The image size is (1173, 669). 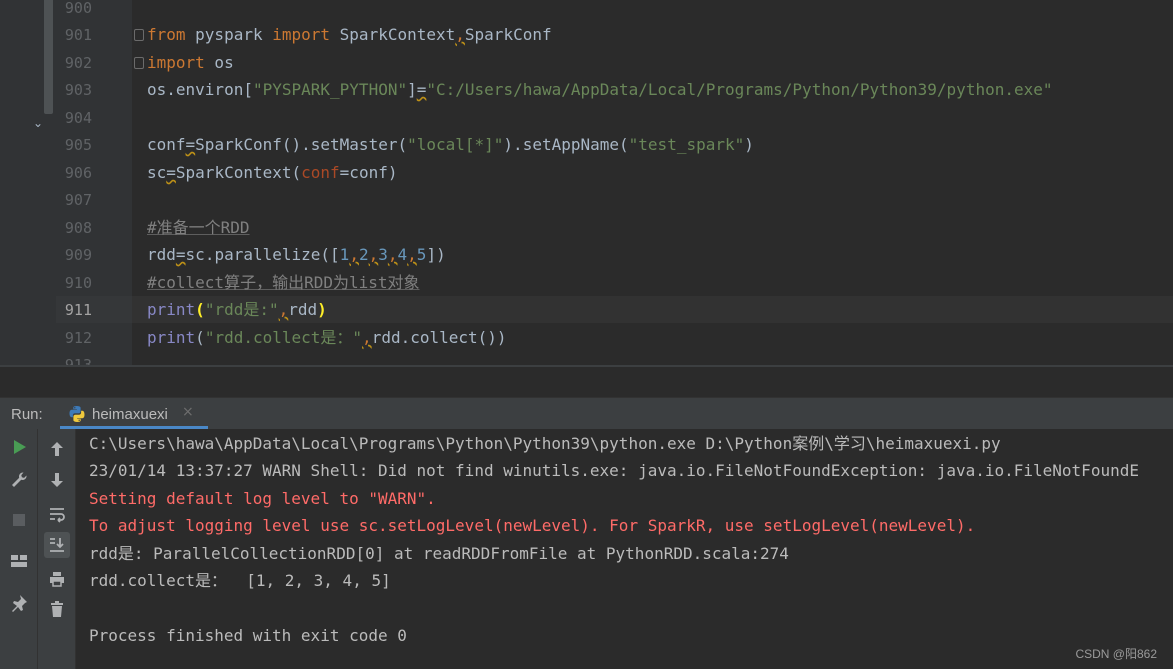 What do you see at coordinates (57, 545) in the screenshot?
I see `scroll-to-end-icon` at bounding box center [57, 545].